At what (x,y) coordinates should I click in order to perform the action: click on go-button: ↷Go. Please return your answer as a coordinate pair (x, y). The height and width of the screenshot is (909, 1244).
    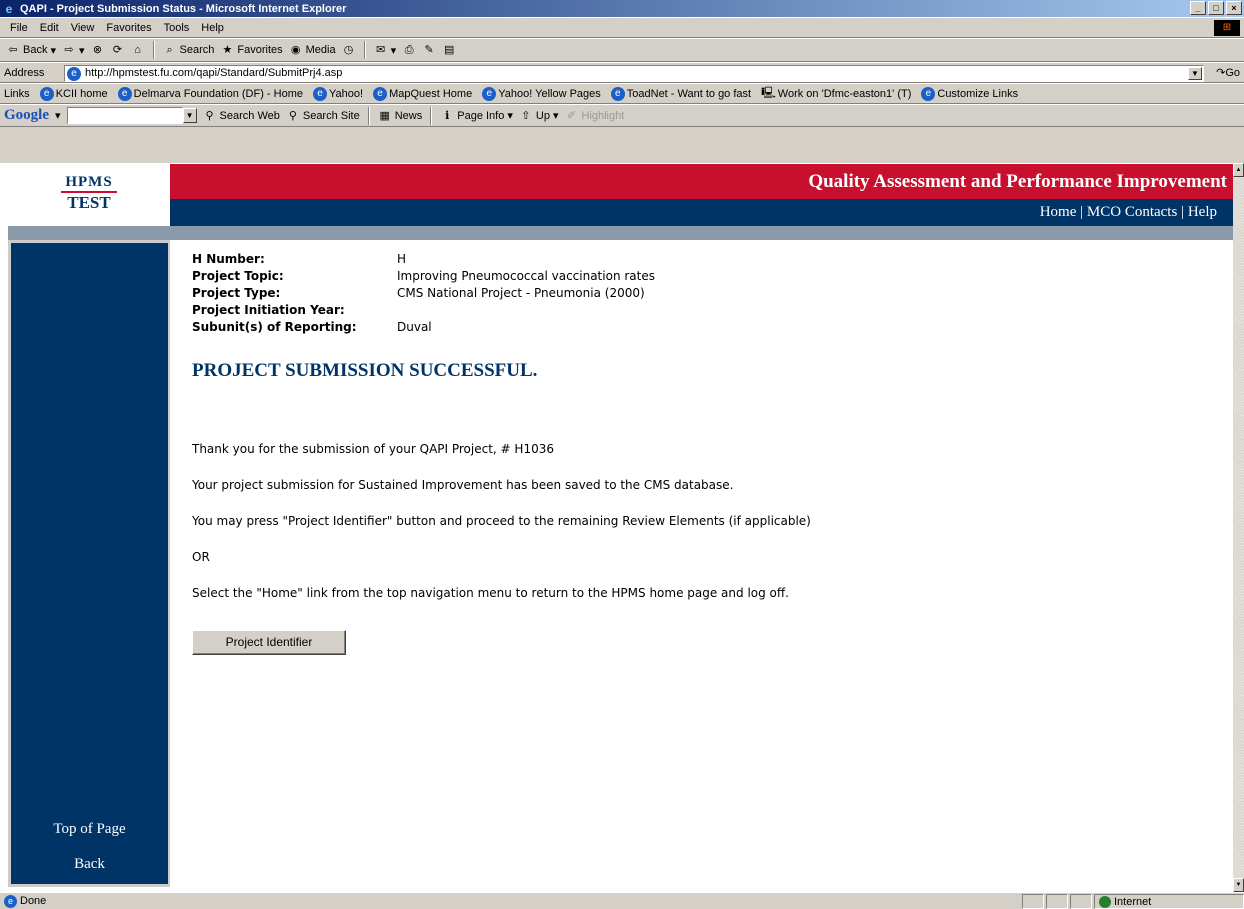
    Looking at the image, I should click on (1228, 72).